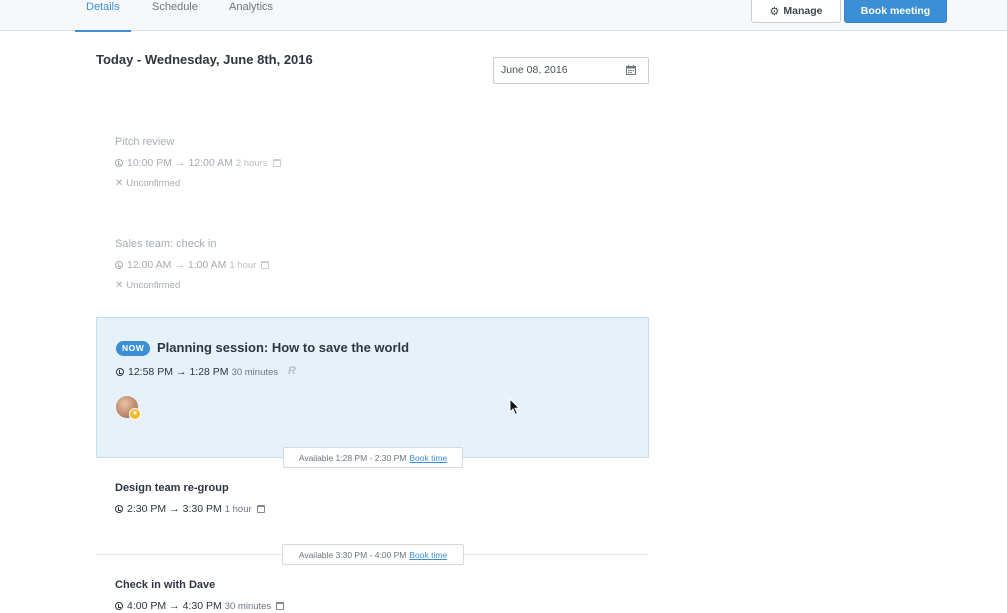  What do you see at coordinates (515, 407) in the screenshot?
I see `mouse-cursor-icon` at bounding box center [515, 407].